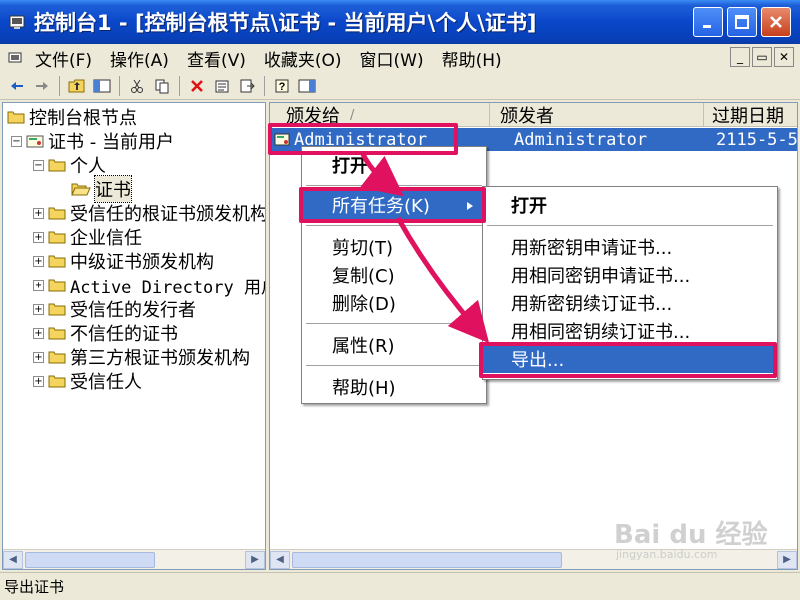 The width and height of the screenshot is (800, 600). I want to click on column-issued-to: 颁发给 /, so click(380, 115).